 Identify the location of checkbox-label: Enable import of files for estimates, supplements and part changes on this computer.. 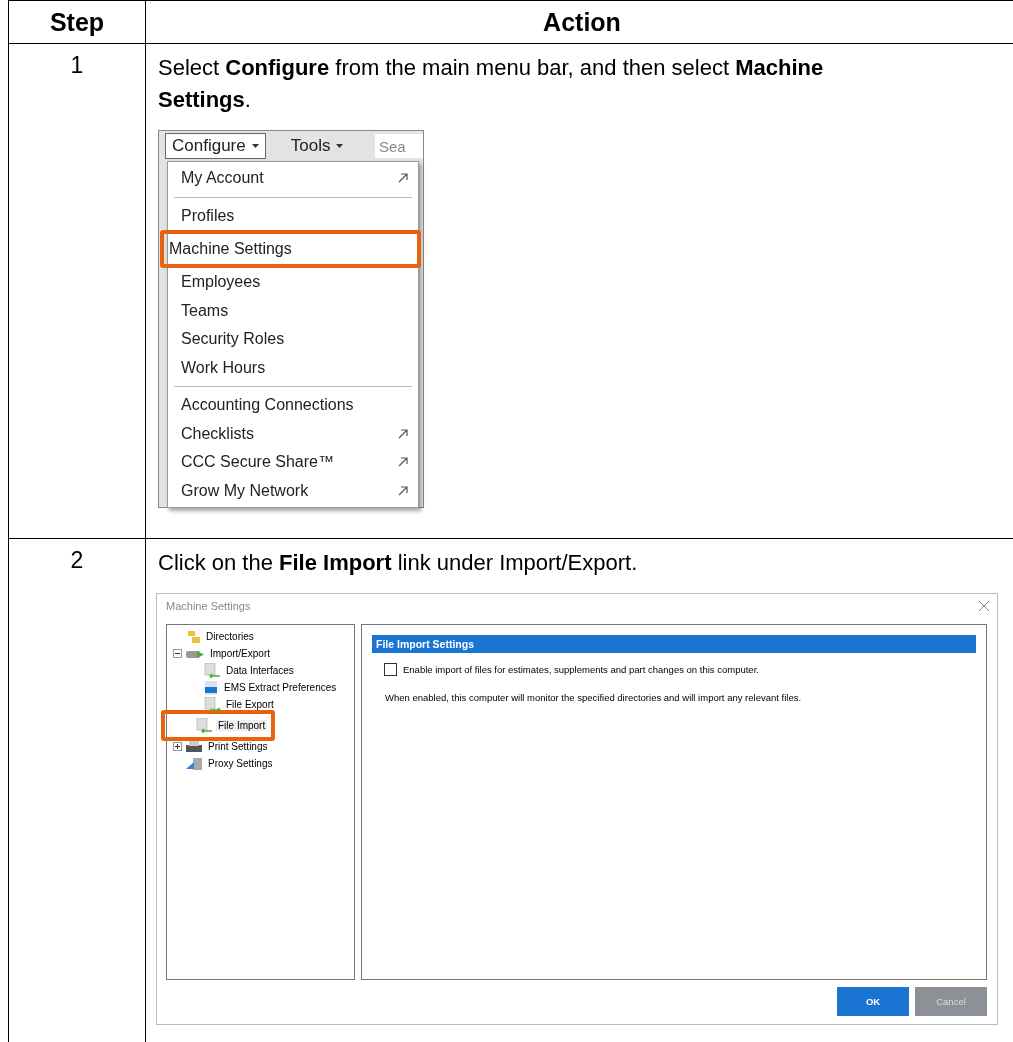
(581, 669).